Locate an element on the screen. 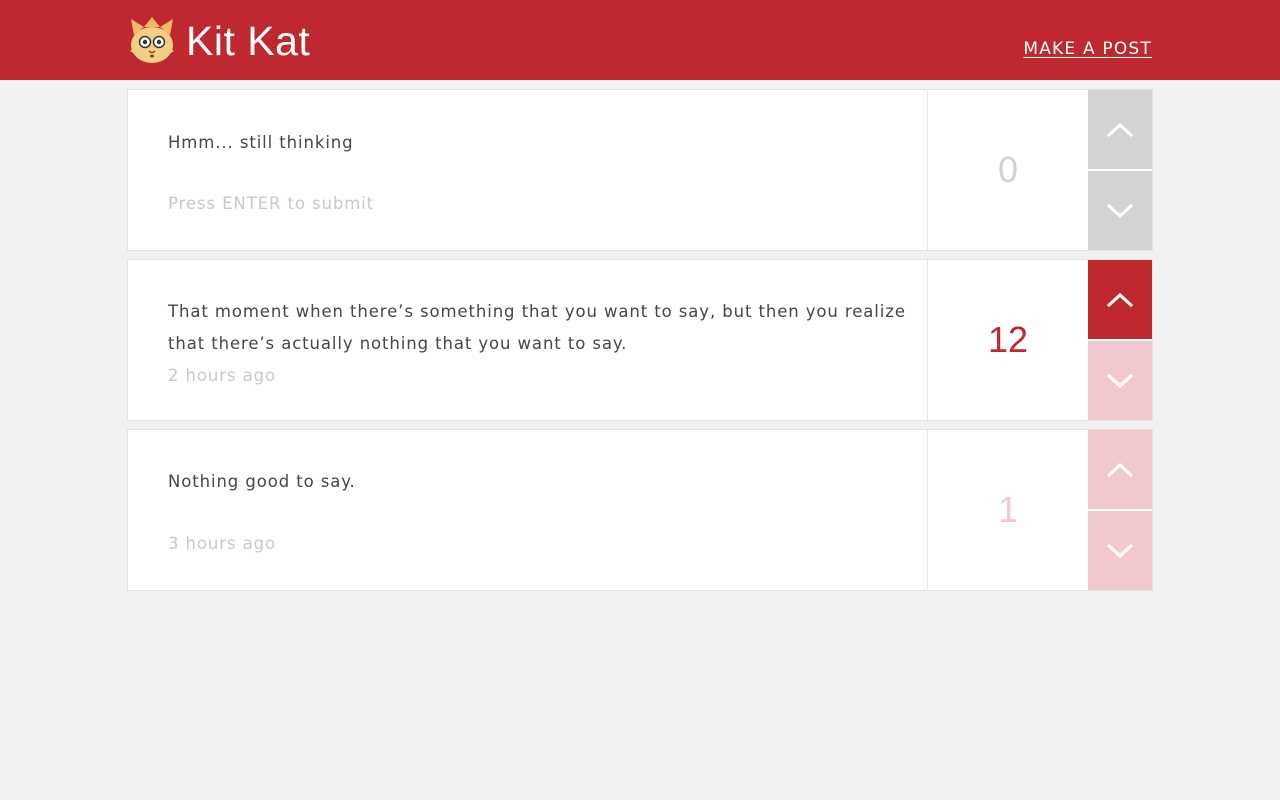 This screenshot has height=800, width=1280. post-timestamp: 3 hours ago is located at coordinates (222, 543).